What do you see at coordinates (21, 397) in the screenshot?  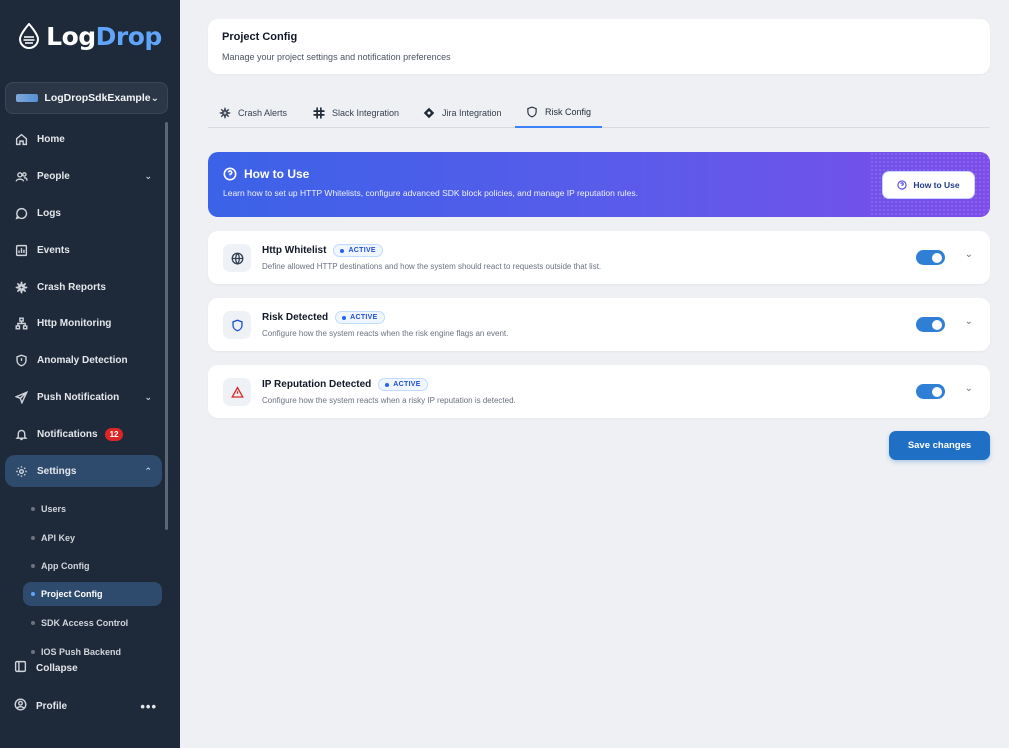 I see `send-icon` at bounding box center [21, 397].